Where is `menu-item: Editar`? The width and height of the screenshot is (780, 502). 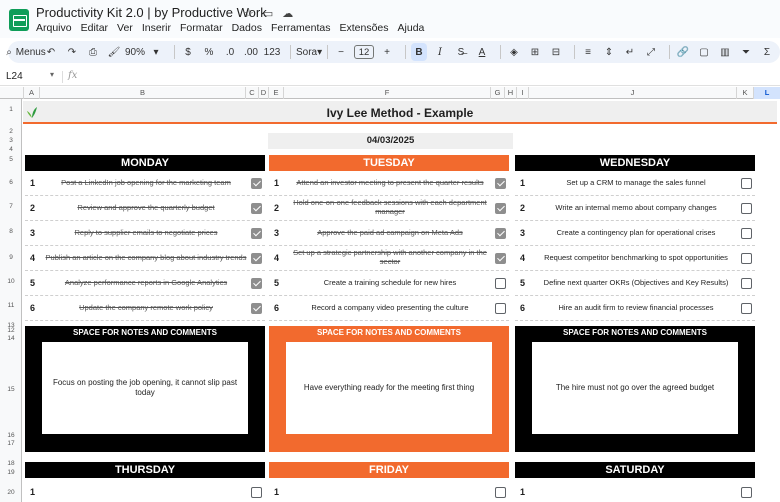 menu-item: Editar is located at coordinates (94, 28).